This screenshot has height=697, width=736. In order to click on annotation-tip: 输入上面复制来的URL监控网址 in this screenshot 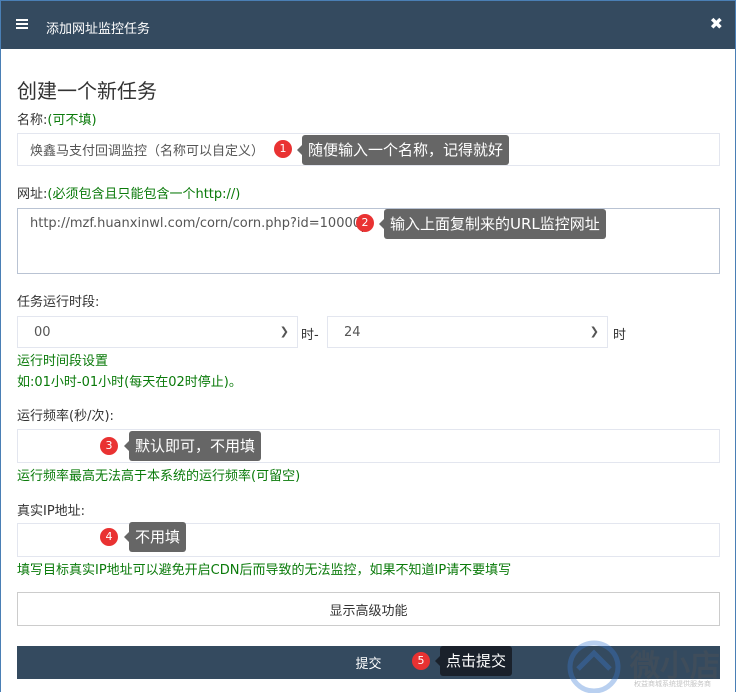, I will do `click(492, 224)`.